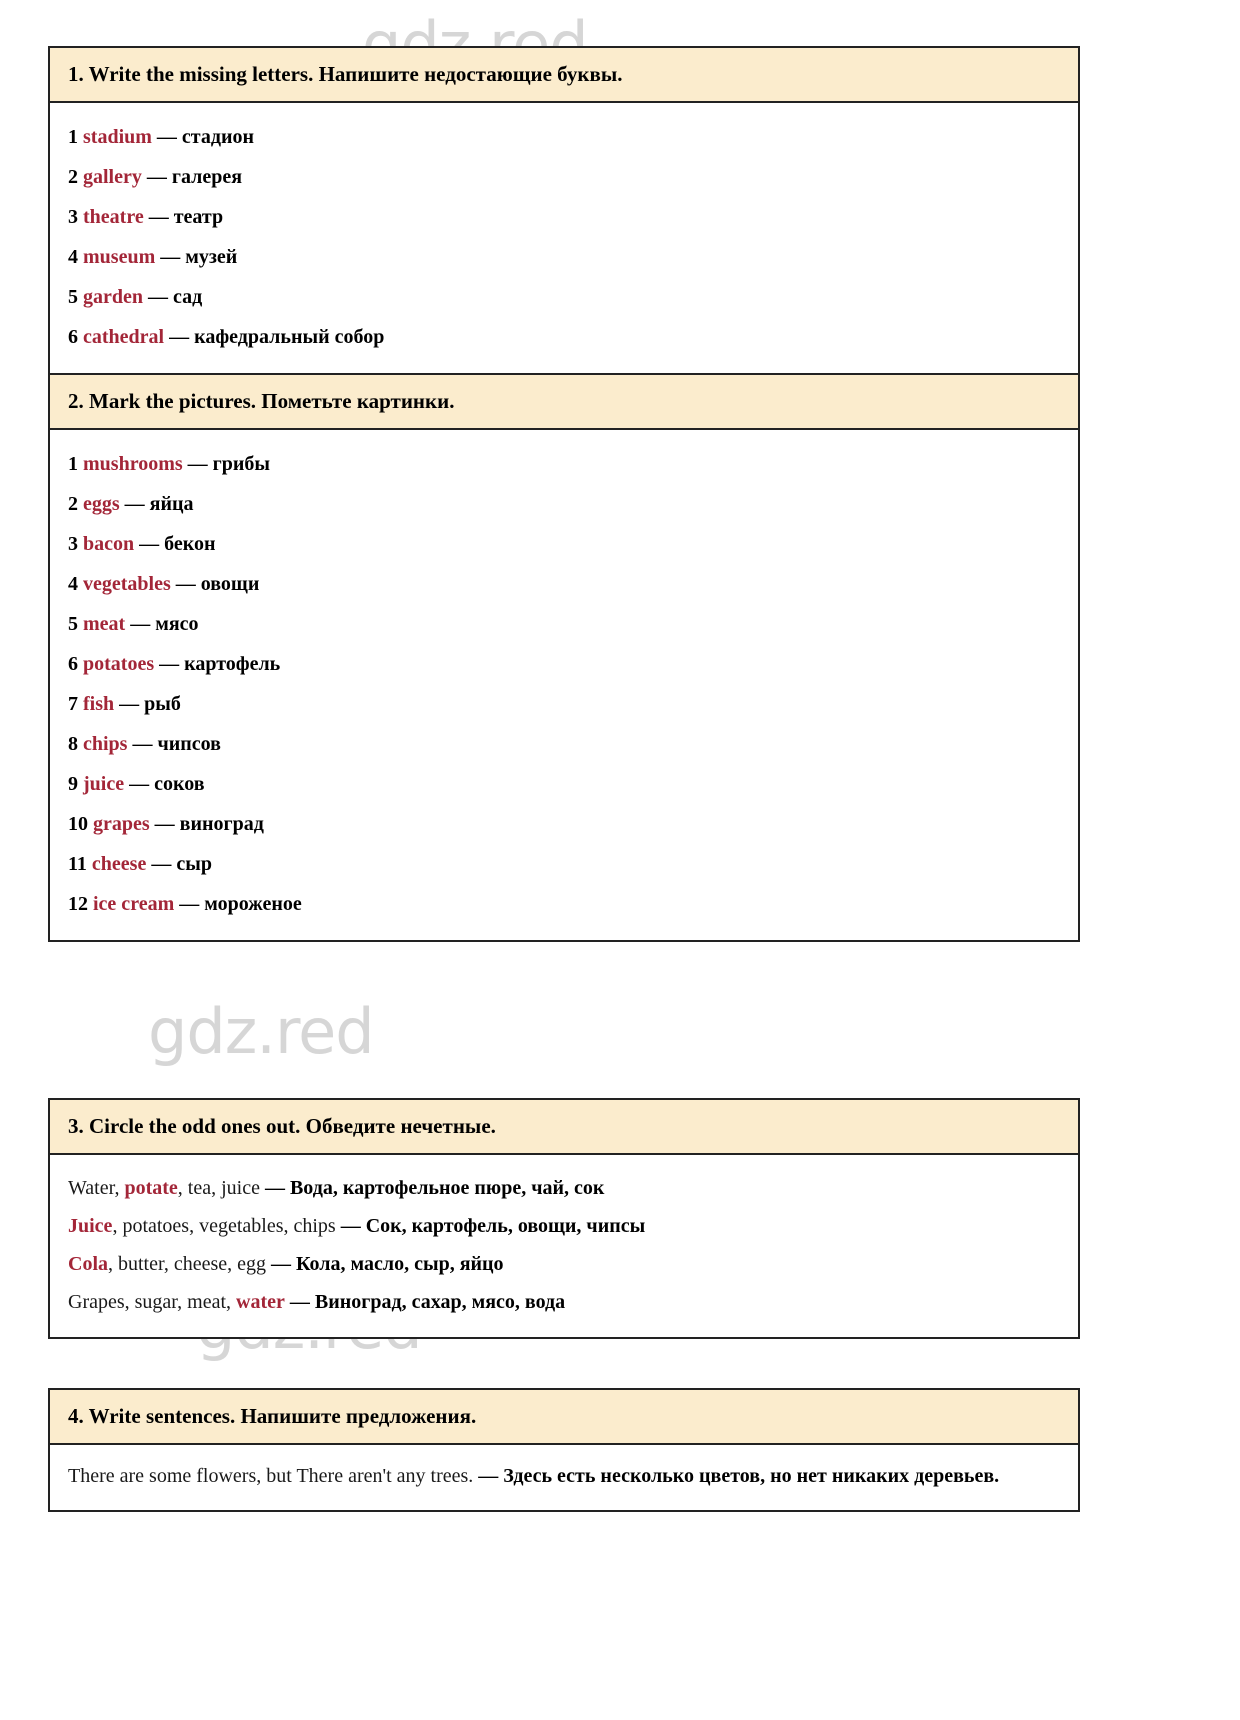 This screenshot has width=1240, height=1720. Describe the element at coordinates (194, 864) in the screenshot. I see `russian-translation: сыр` at that location.